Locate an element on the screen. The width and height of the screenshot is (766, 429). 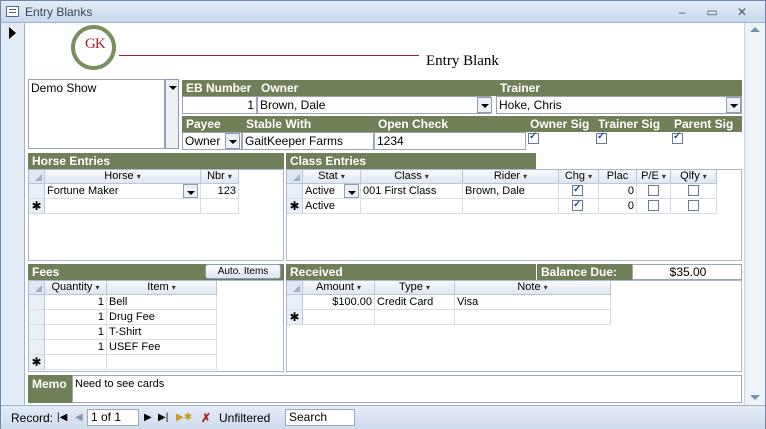
rider-cell: Brown, Dale is located at coordinates (511, 191).